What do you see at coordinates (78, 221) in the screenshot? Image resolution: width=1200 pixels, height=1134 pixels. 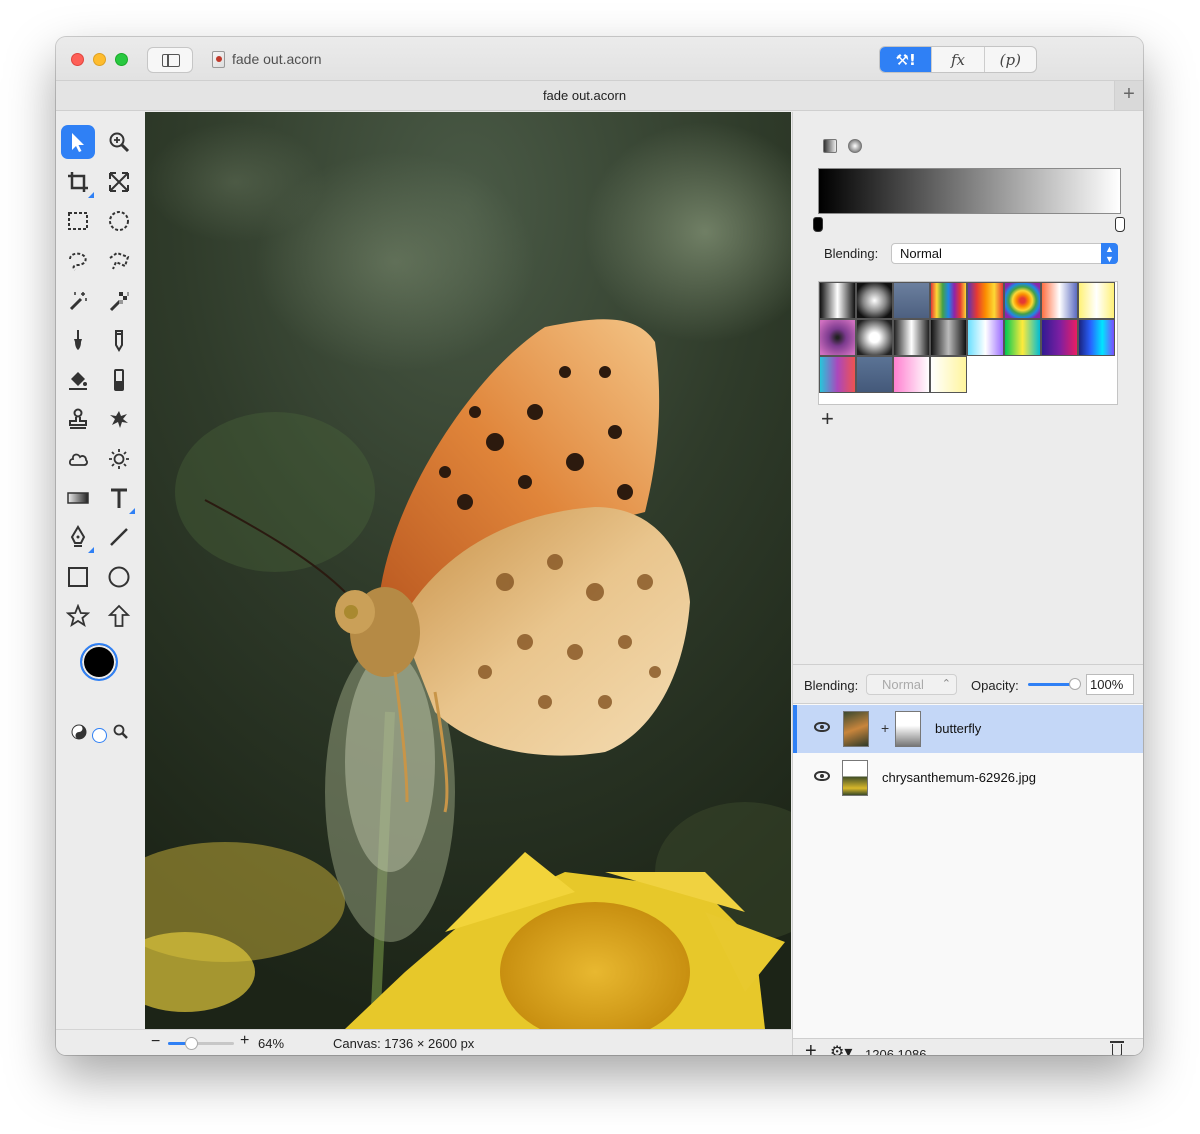 I see `rect-select-tool` at bounding box center [78, 221].